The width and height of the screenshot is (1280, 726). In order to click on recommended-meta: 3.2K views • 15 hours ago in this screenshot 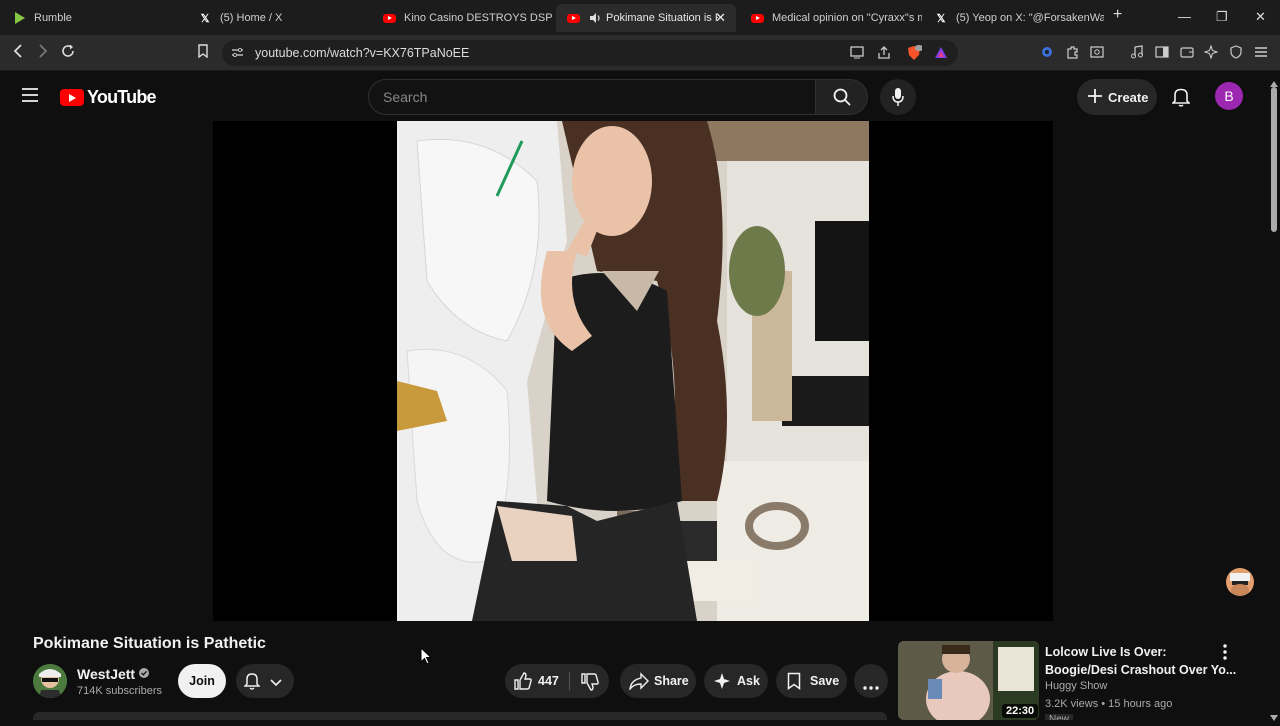, I will do `click(1109, 704)`.